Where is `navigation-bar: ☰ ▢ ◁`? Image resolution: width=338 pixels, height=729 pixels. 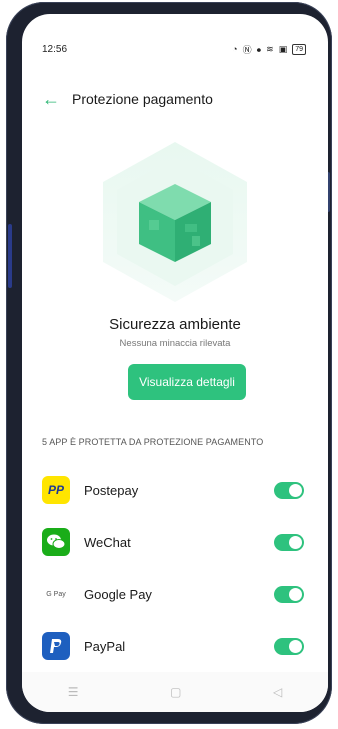
navigation-bar: ☰ ▢ ◁ is located at coordinates (175, 692).